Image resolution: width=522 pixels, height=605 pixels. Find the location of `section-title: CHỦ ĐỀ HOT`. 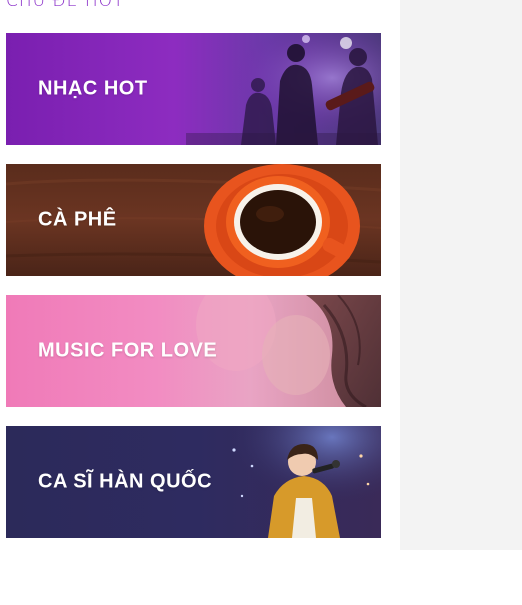

section-title: CHỦ ĐỀ HOT is located at coordinates (65, 5).